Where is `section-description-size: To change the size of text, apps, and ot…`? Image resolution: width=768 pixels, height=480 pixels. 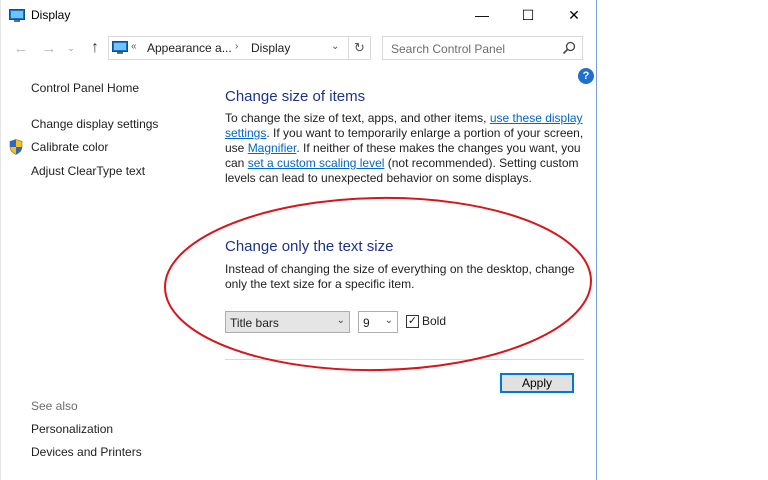 section-description-size: To change the size of text, apps, and ot… is located at coordinates (405, 148).